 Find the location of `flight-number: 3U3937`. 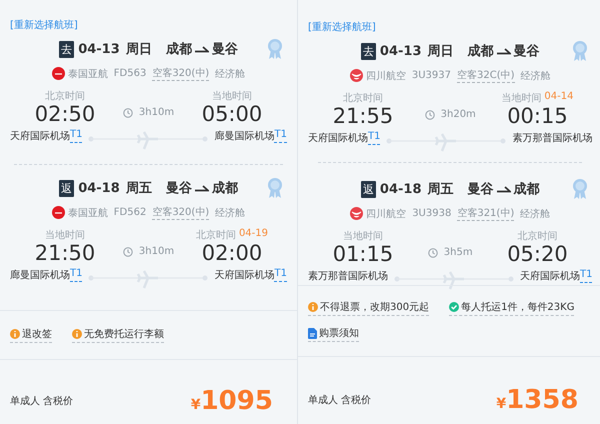

flight-number: 3U3937 is located at coordinates (432, 75).